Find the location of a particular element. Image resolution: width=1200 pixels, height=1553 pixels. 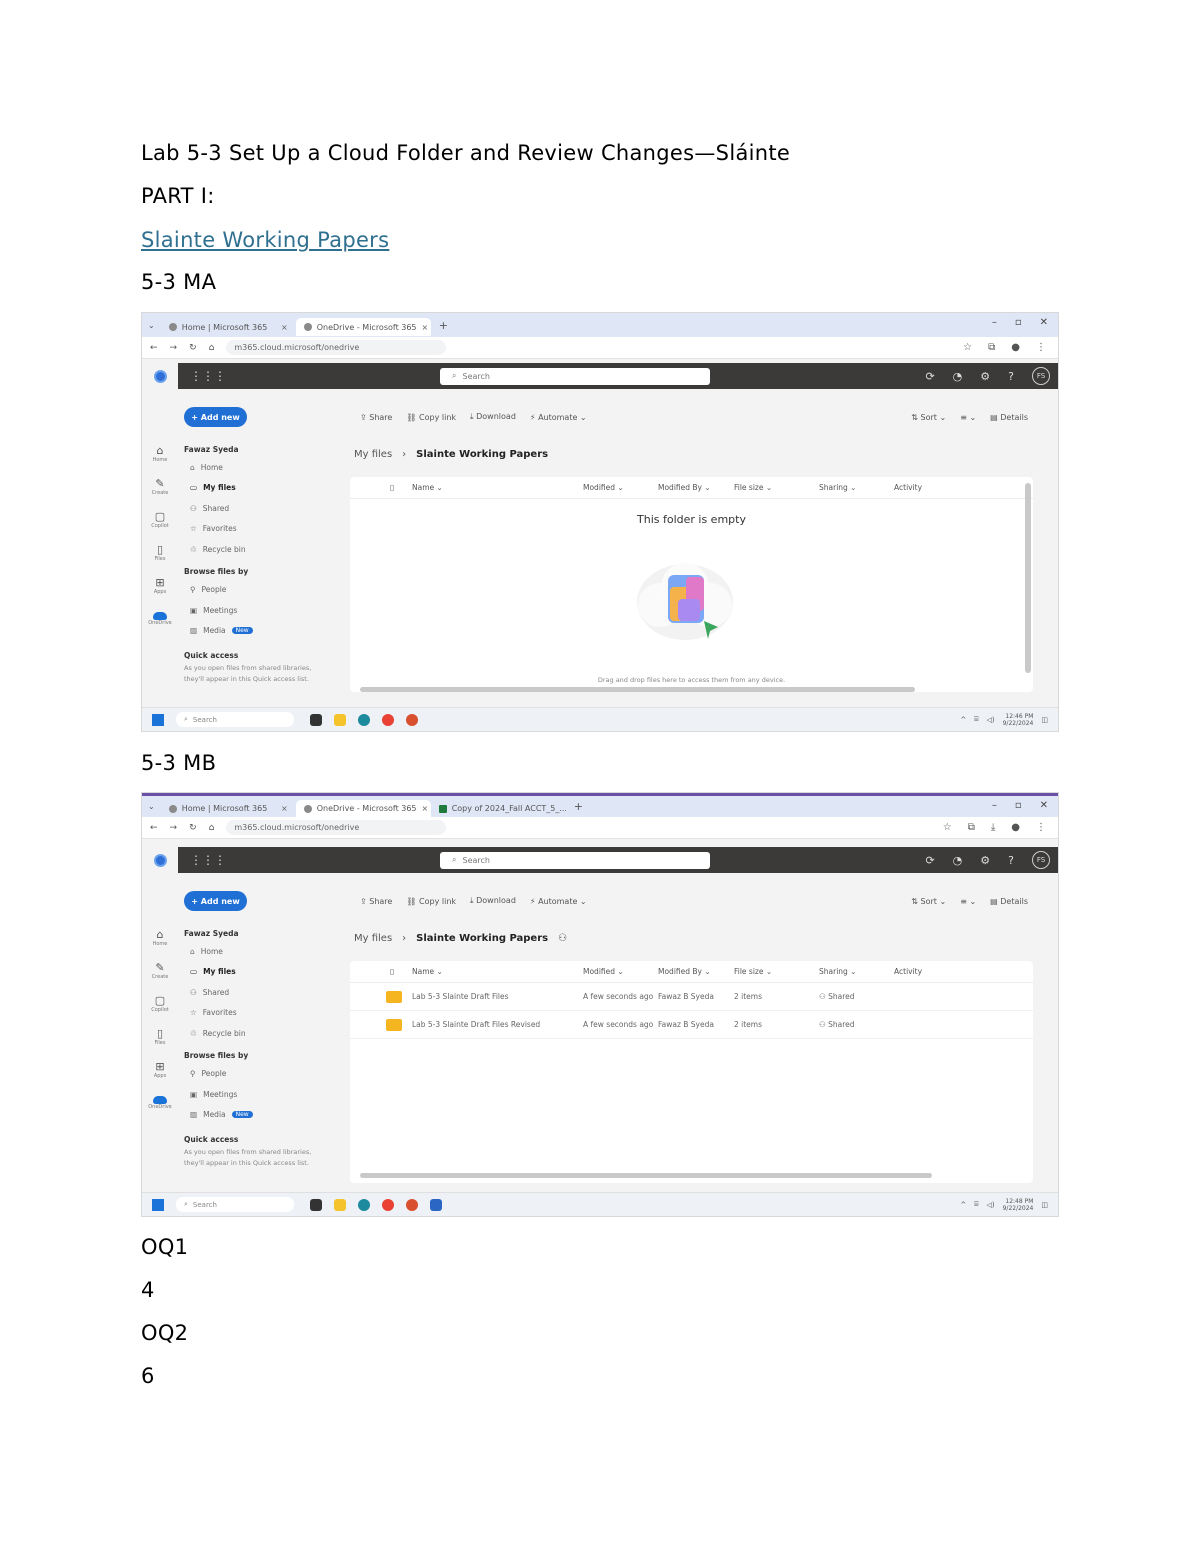

sort-button: ⇅ Sort ⌄ is located at coordinates (928, 417).